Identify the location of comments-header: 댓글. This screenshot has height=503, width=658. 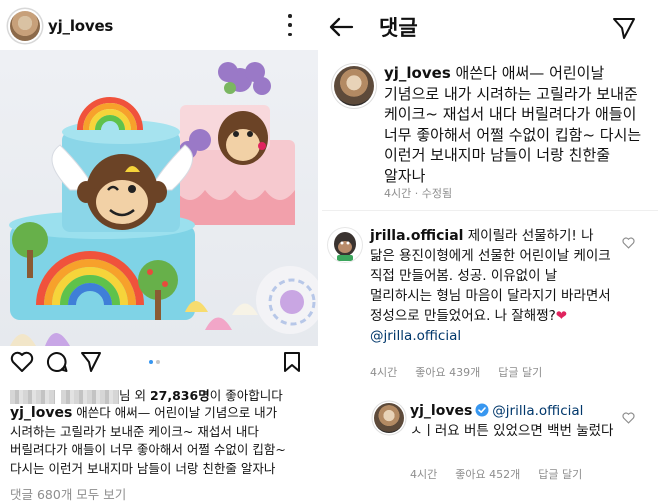
(490, 27).